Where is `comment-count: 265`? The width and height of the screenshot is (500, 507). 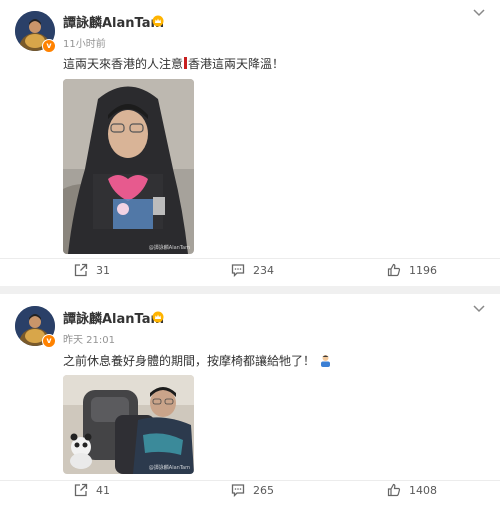 comment-count: 265 is located at coordinates (263, 490).